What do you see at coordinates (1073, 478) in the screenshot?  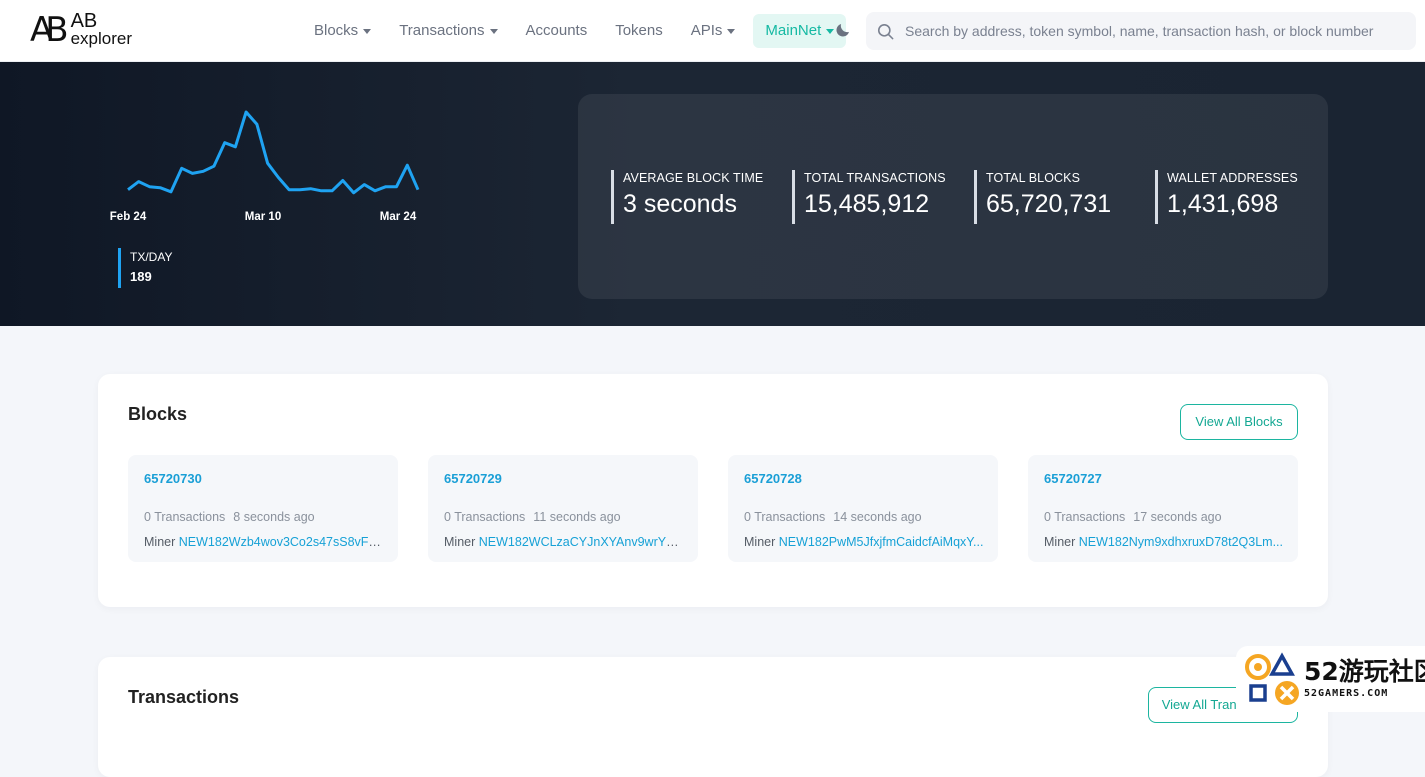 I see `block-number-link: 65720727` at bounding box center [1073, 478].